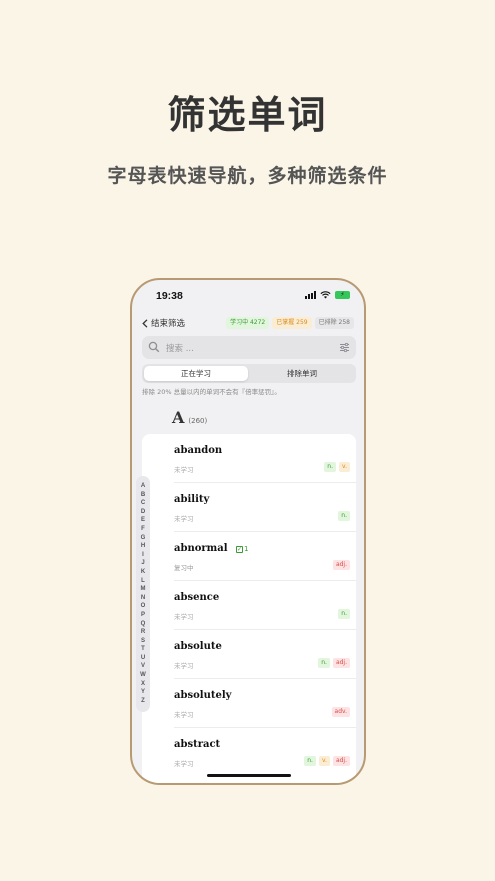  What do you see at coordinates (265, 654) in the screenshot?
I see `list-item: absolute 未学习 n. adj.` at bounding box center [265, 654].